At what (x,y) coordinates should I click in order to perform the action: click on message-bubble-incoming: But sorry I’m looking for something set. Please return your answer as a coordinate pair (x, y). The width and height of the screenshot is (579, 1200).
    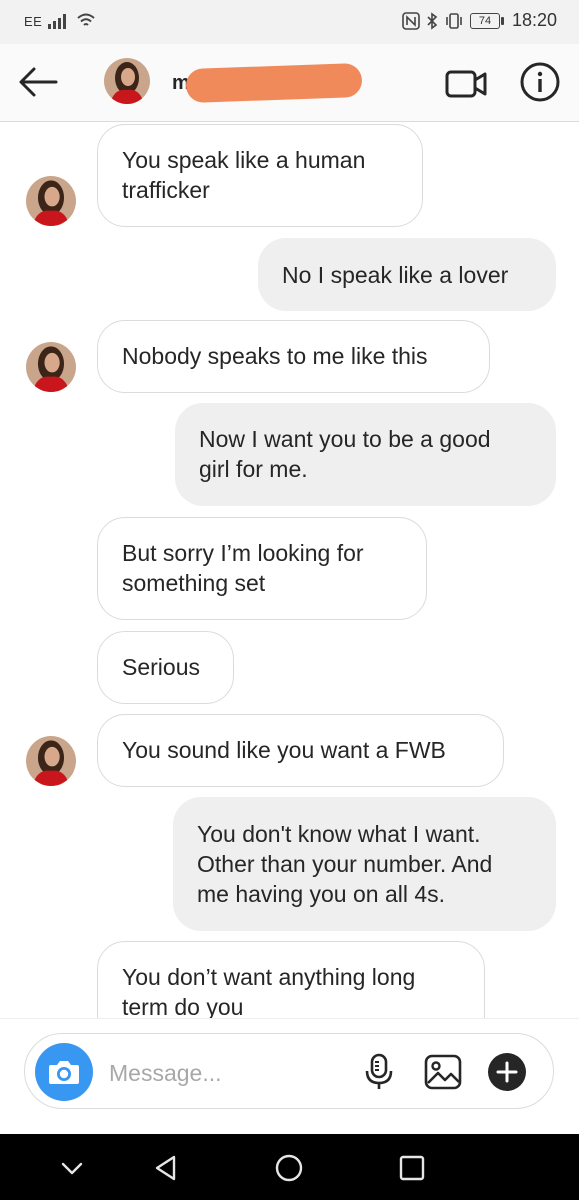
    Looking at the image, I should click on (262, 568).